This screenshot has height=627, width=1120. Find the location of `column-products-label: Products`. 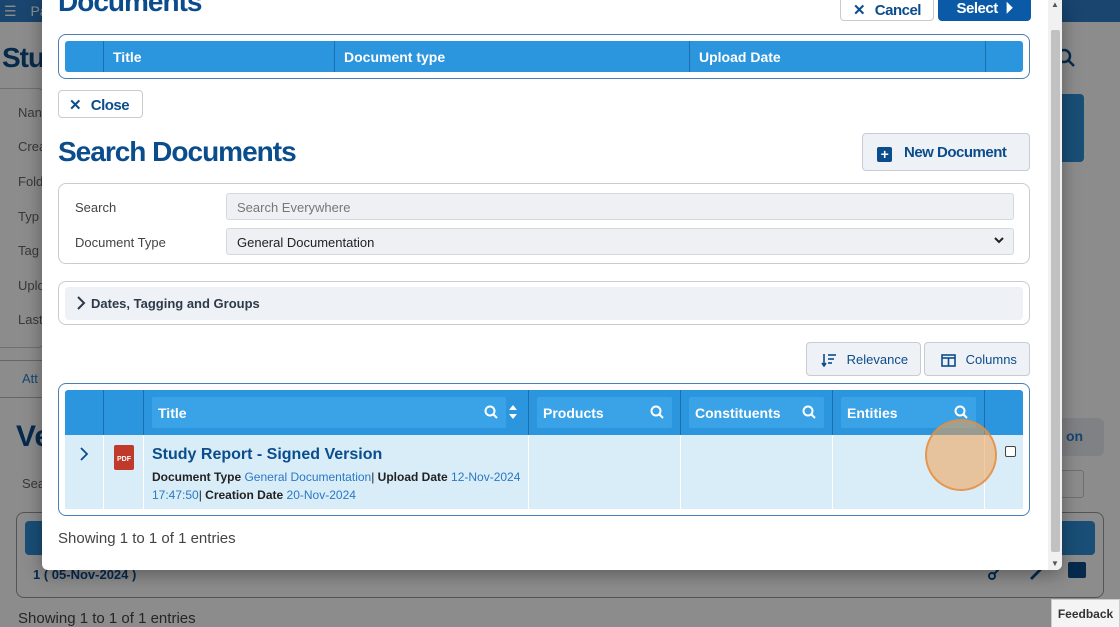

column-products-label: Products is located at coordinates (573, 413).